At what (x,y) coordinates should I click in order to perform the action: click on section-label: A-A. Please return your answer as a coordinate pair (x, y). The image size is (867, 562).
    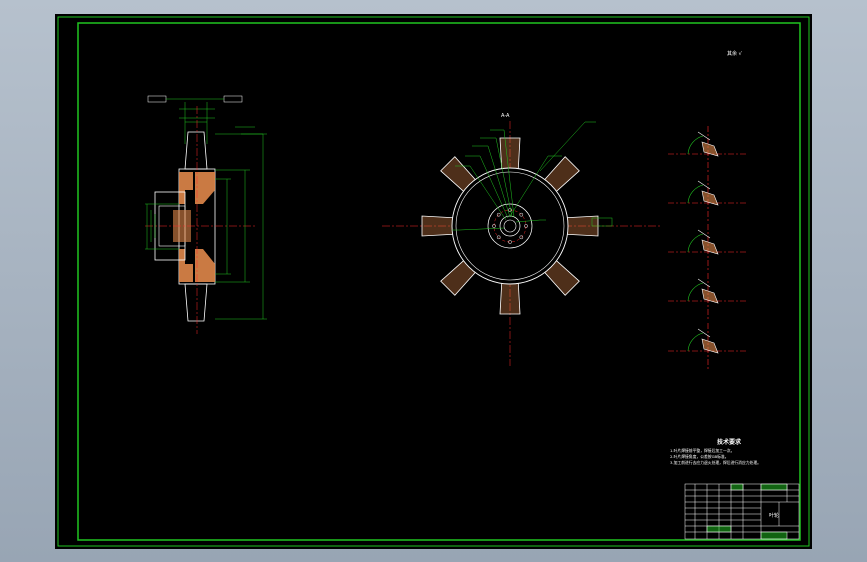
    Looking at the image, I should click on (505, 116).